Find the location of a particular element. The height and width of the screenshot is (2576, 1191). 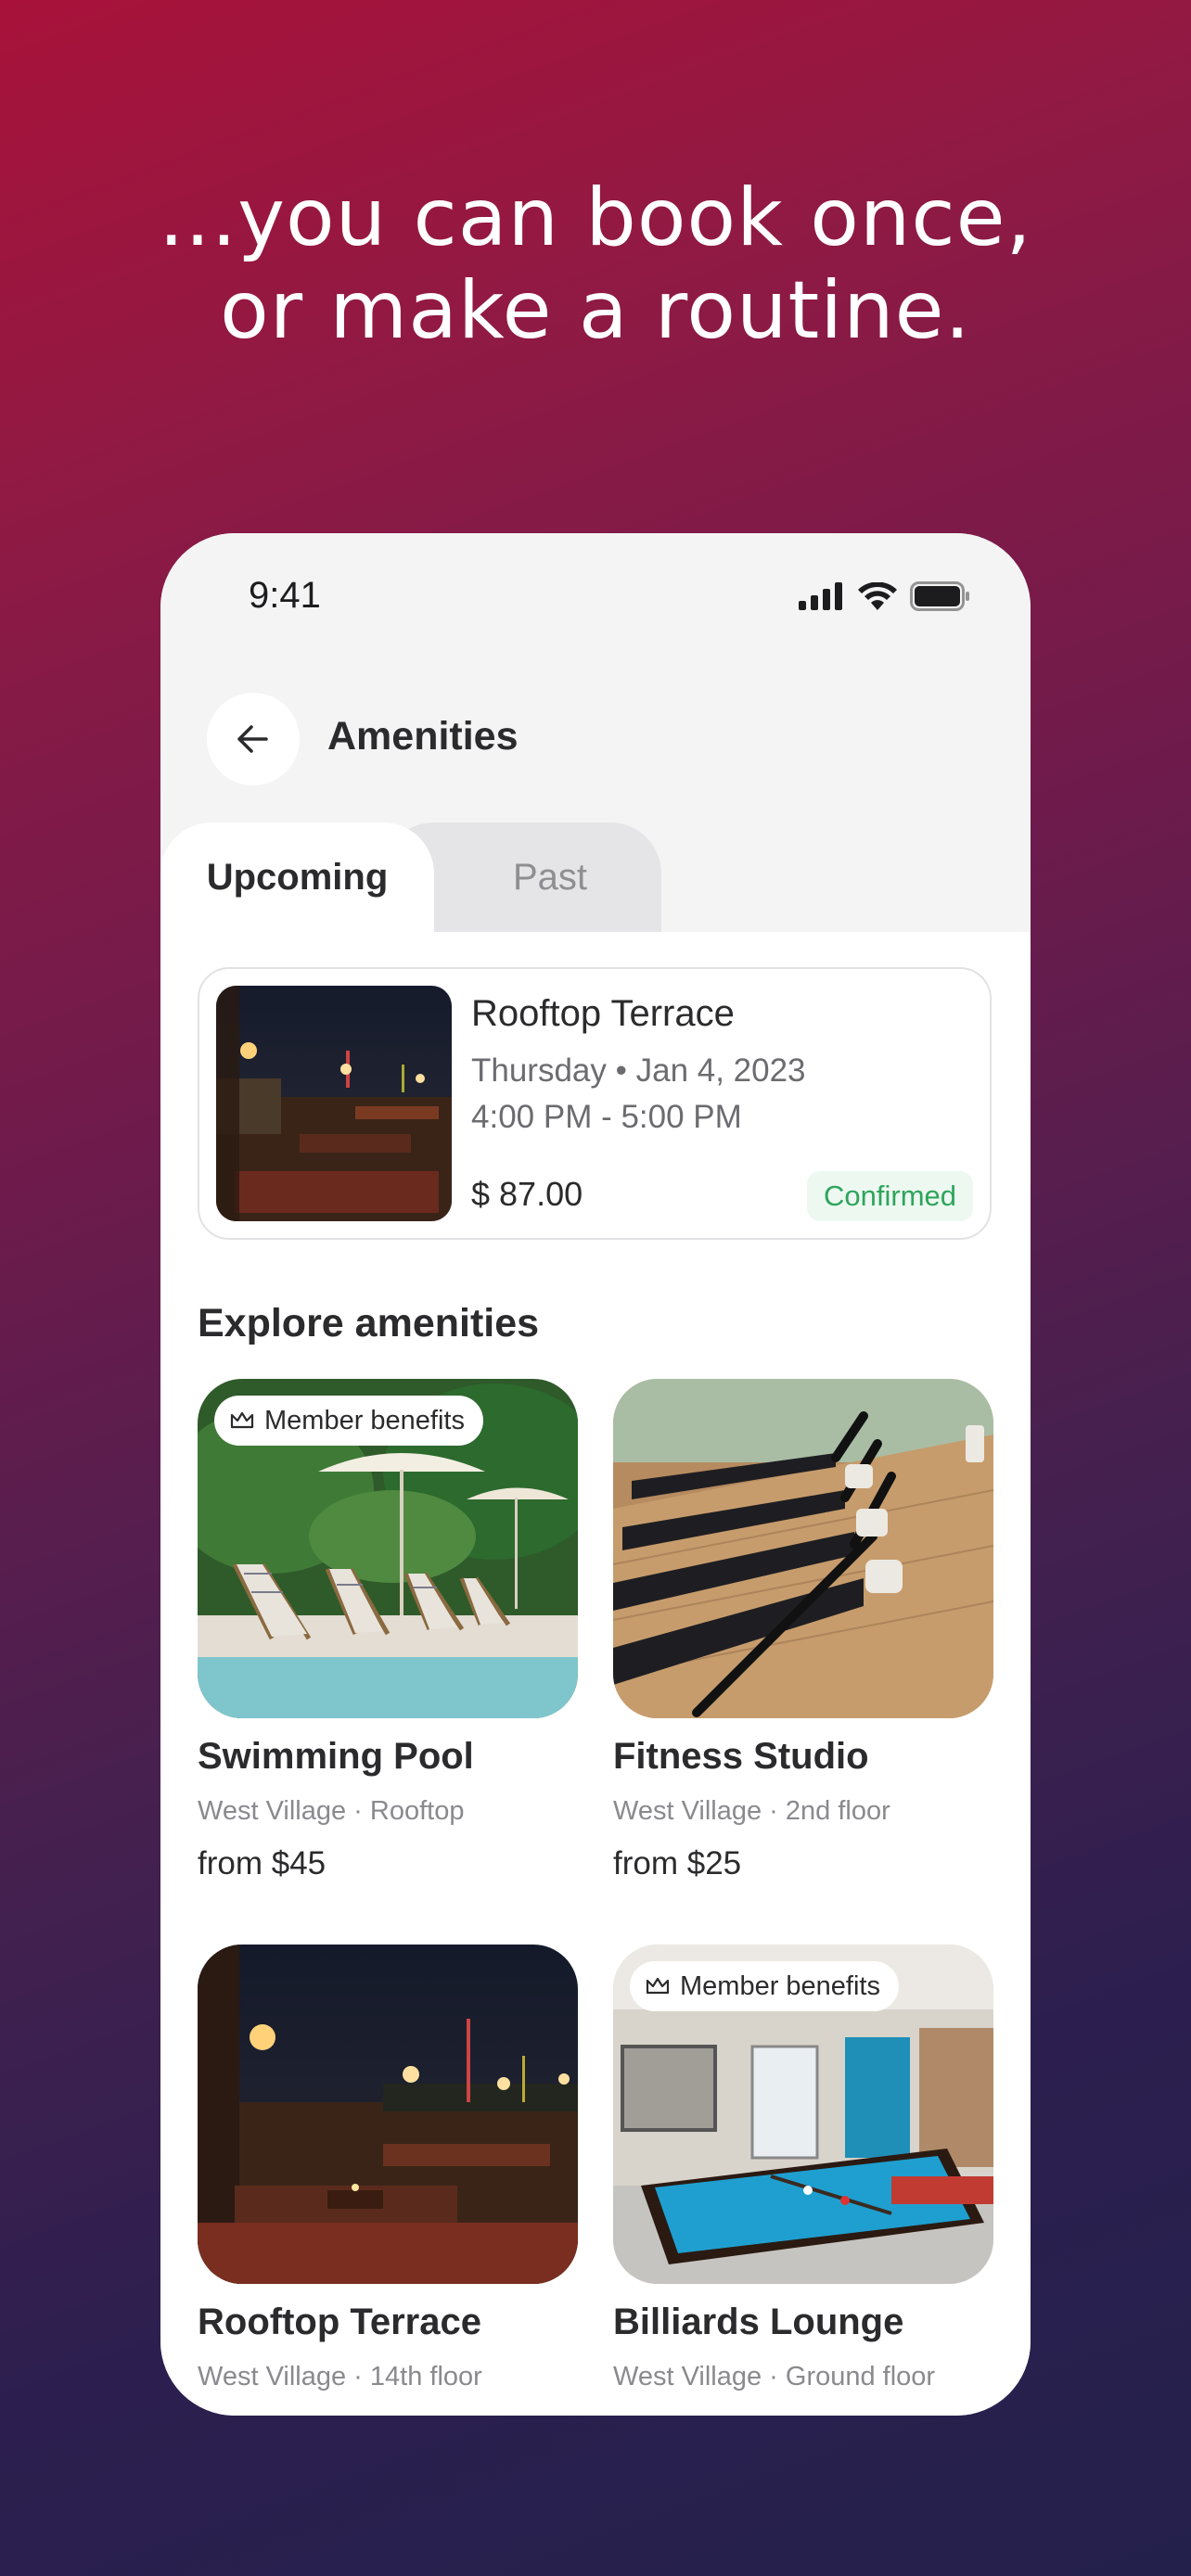

booking-price: $ 87.00 is located at coordinates (527, 1194).